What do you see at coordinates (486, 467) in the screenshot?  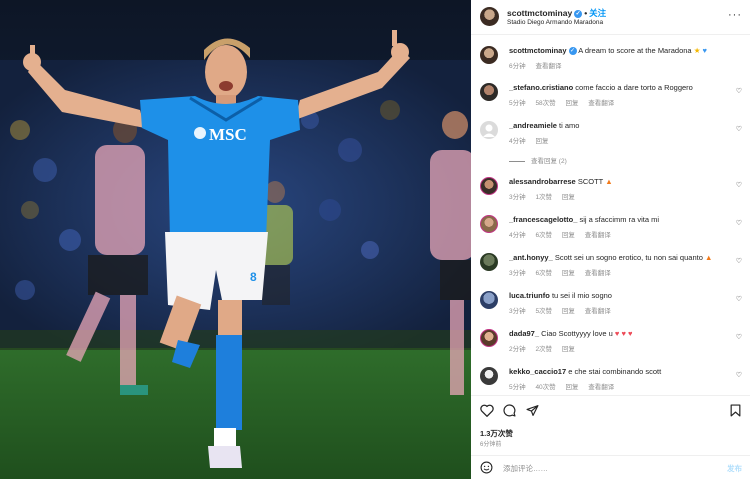 I see `emoji-icon` at bounding box center [486, 467].